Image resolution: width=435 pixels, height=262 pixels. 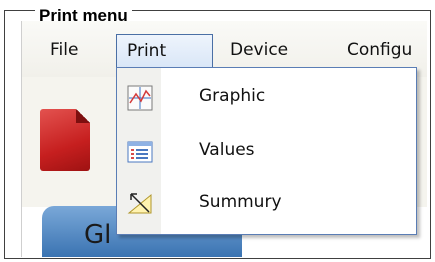 I want to click on menu-item-graphic-label: Graphic, so click(x=232, y=96).